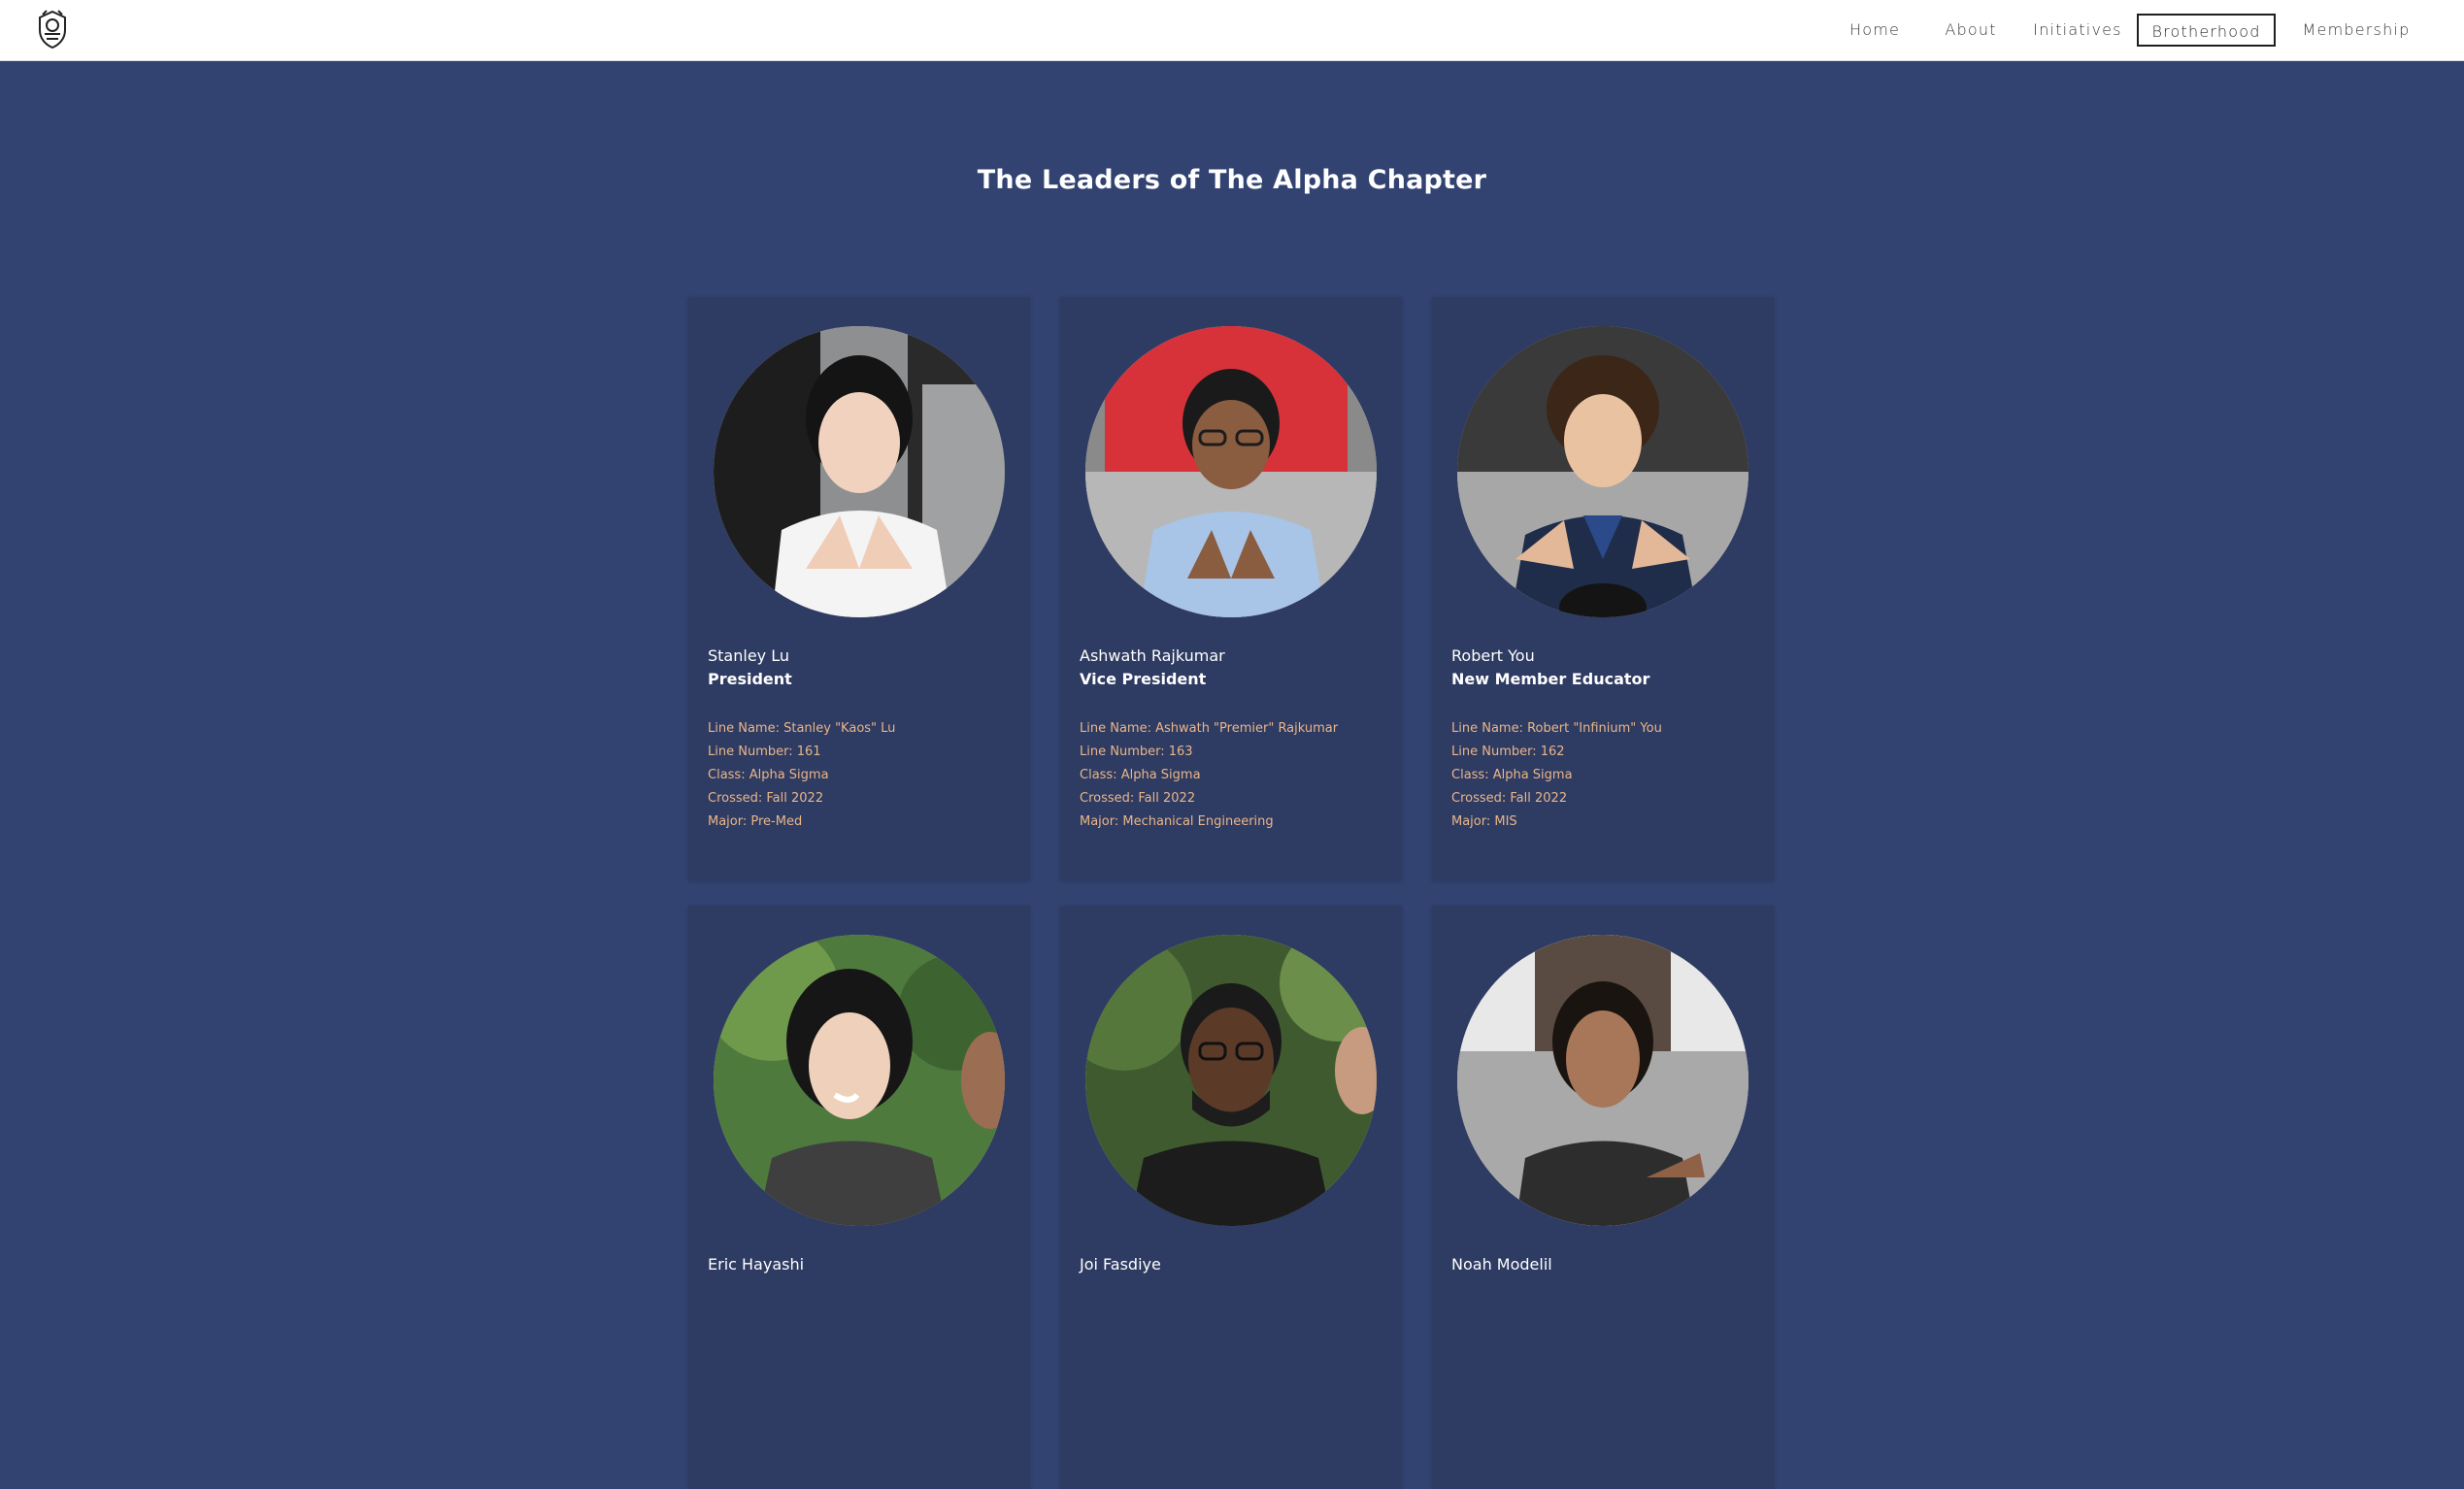 The image size is (2464, 1489). Describe the element at coordinates (1971, 30) in the screenshot. I see `nav-about-link: About` at that location.